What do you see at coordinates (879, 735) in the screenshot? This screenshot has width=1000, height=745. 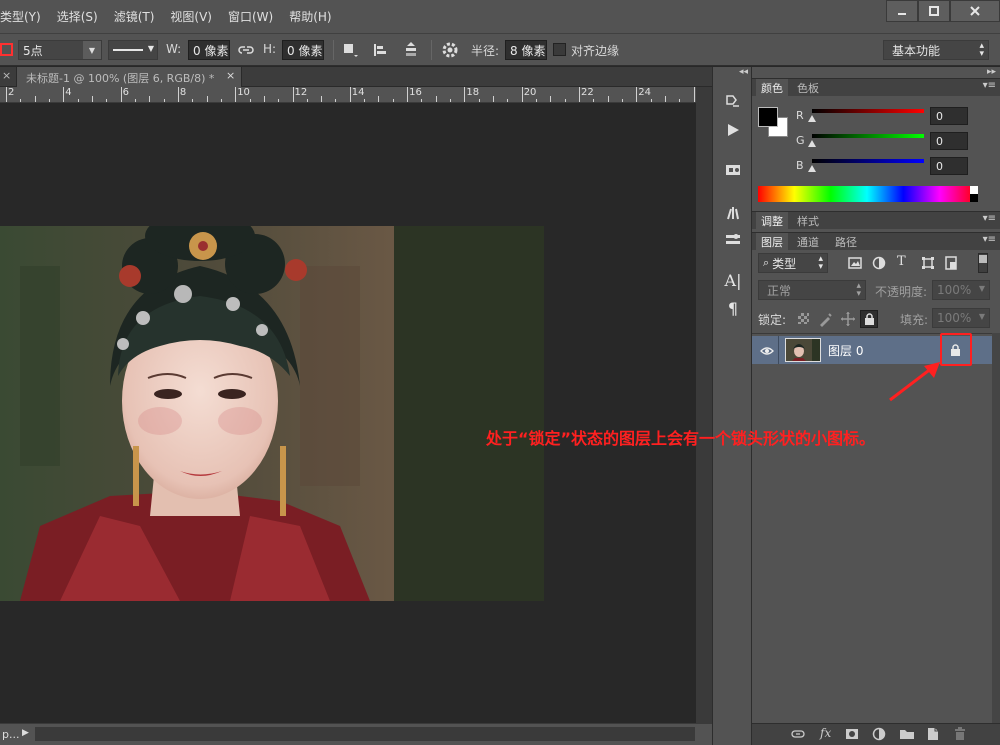 I see `adjustment-layer-icon` at bounding box center [879, 735].